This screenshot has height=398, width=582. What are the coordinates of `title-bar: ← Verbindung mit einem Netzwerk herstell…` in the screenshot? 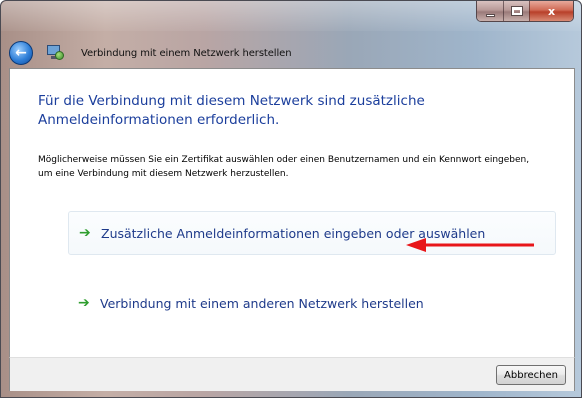 It's located at (150, 53).